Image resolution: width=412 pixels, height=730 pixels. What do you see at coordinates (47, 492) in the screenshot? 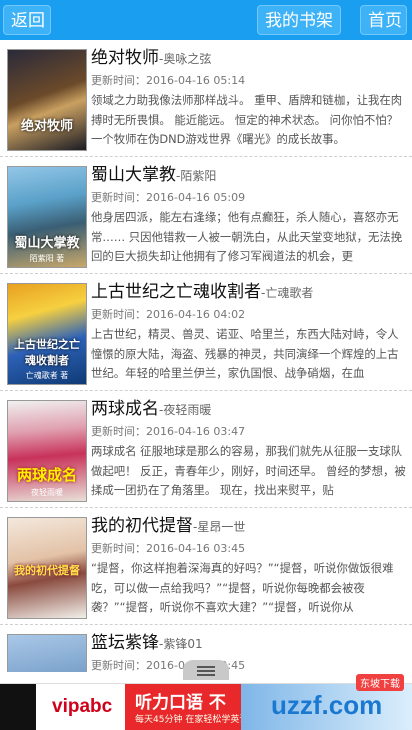
I see `cover-author: 夜轻雨暖` at bounding box center [47, 492].